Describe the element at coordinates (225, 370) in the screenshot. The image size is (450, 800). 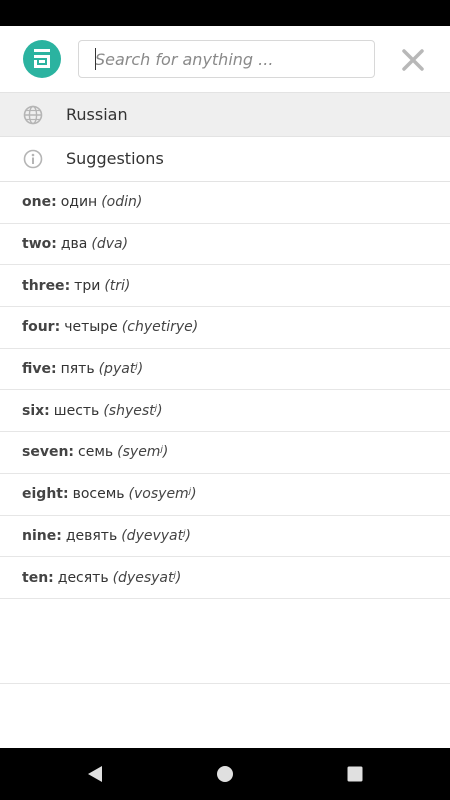
I see `list-item: five: пять (pyatʲ)` at that location.